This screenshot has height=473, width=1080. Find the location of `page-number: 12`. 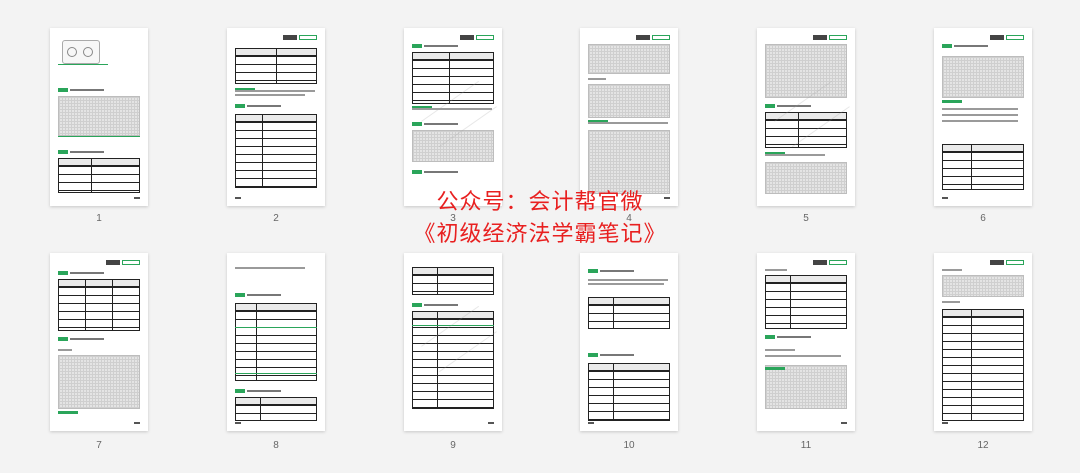

page-number: 12 is located at coordinates (983, 445).